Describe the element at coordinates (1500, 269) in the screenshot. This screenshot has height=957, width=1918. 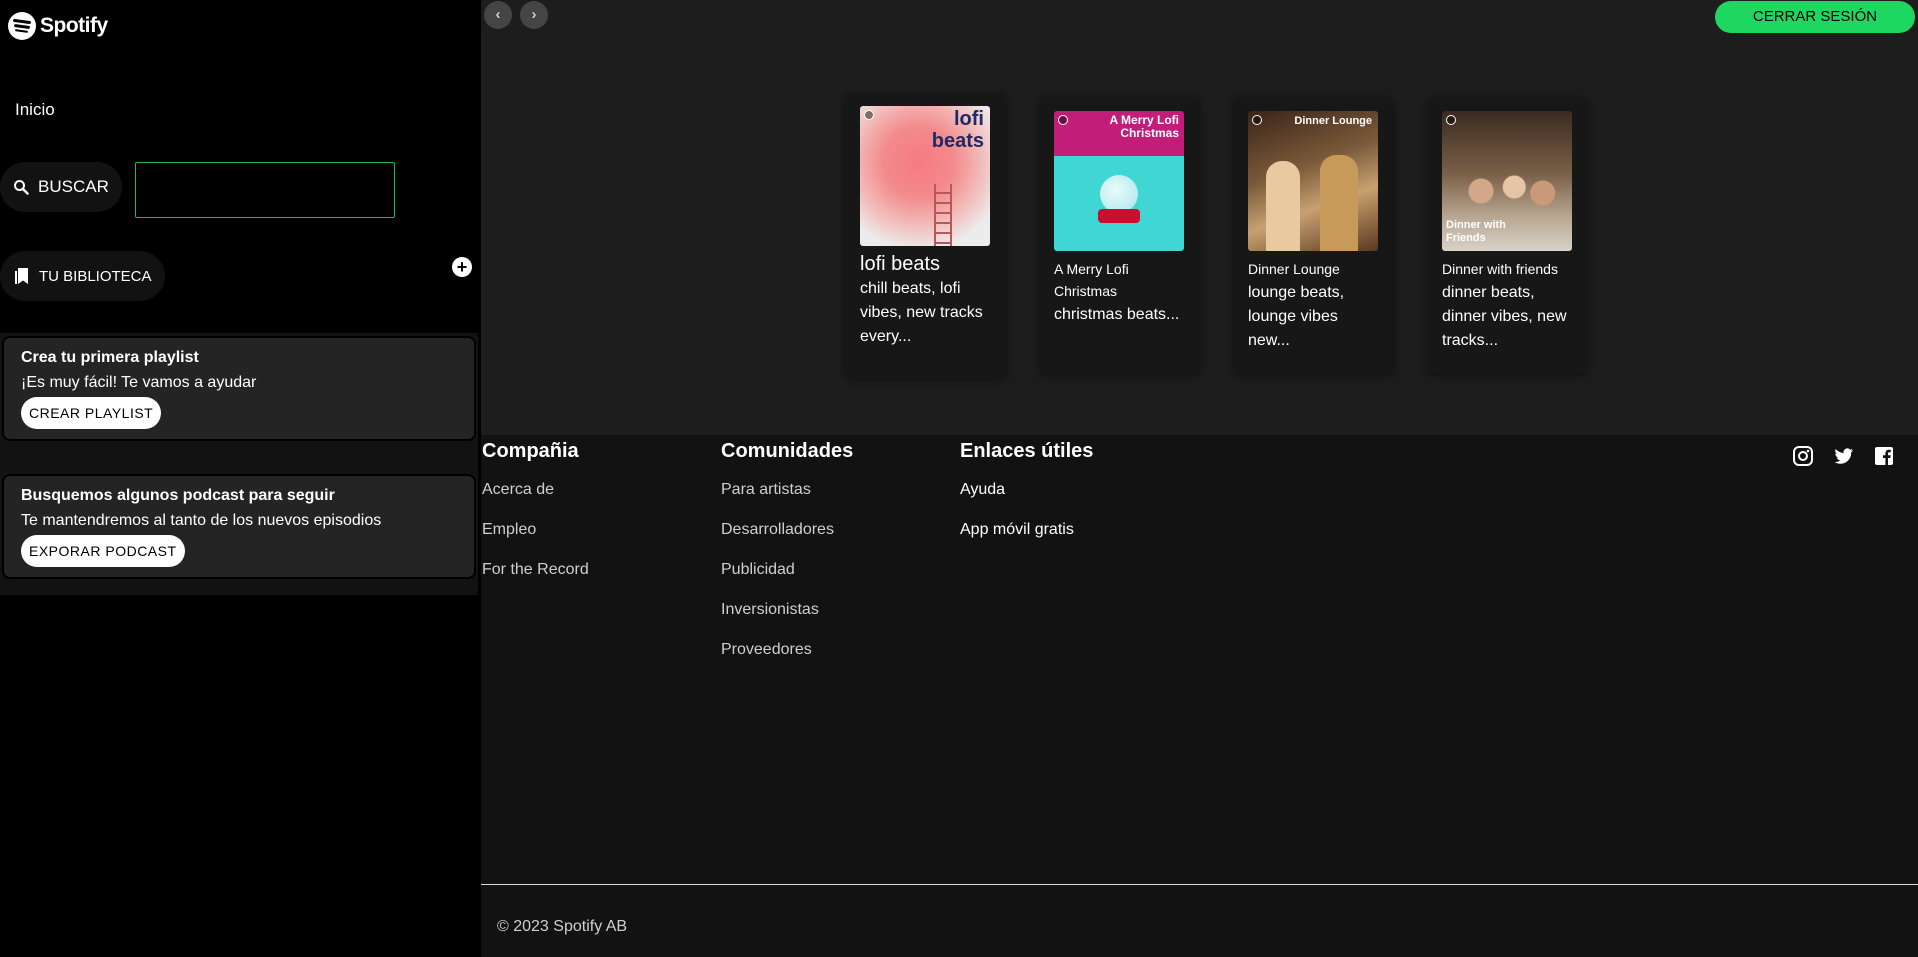
I see `playlist-title: Dinner with friends` at that location.